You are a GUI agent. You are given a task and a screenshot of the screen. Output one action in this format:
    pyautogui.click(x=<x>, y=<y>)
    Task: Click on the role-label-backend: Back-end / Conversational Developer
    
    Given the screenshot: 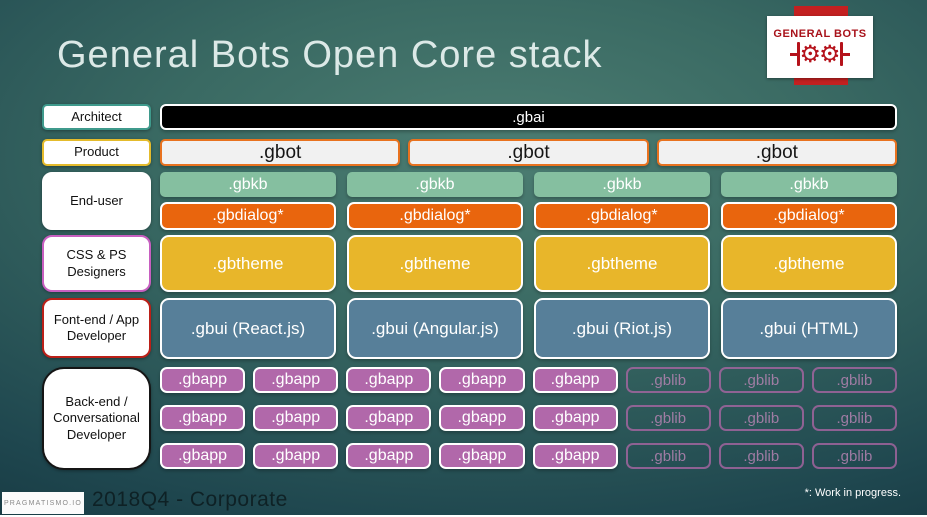 What is the action you would take?
    pyautogui.click(x=96, y=418)
    